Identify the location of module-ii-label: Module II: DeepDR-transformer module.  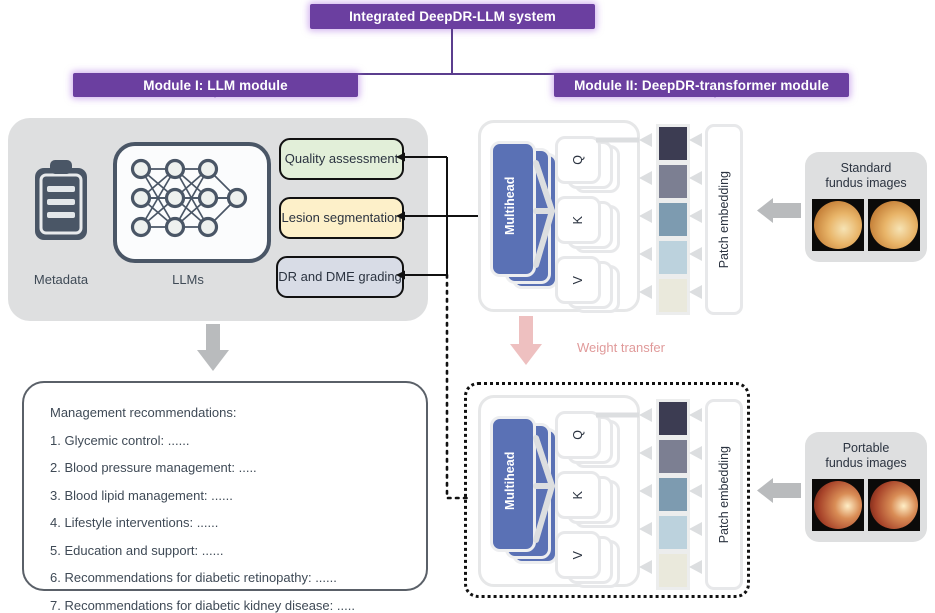
(701, 85).